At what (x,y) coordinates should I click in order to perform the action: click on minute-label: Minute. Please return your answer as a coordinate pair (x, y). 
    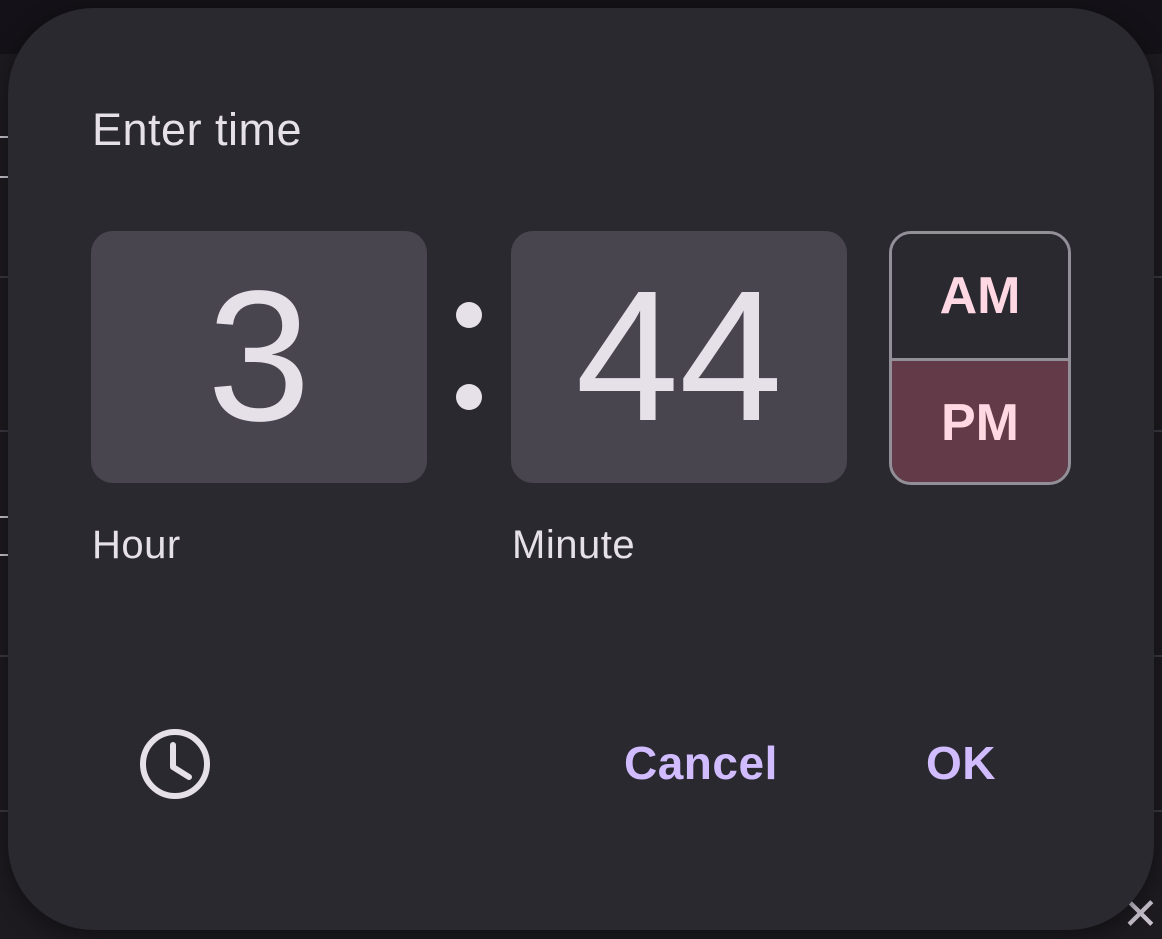
    Looking at the image, I should click on (574, 545).